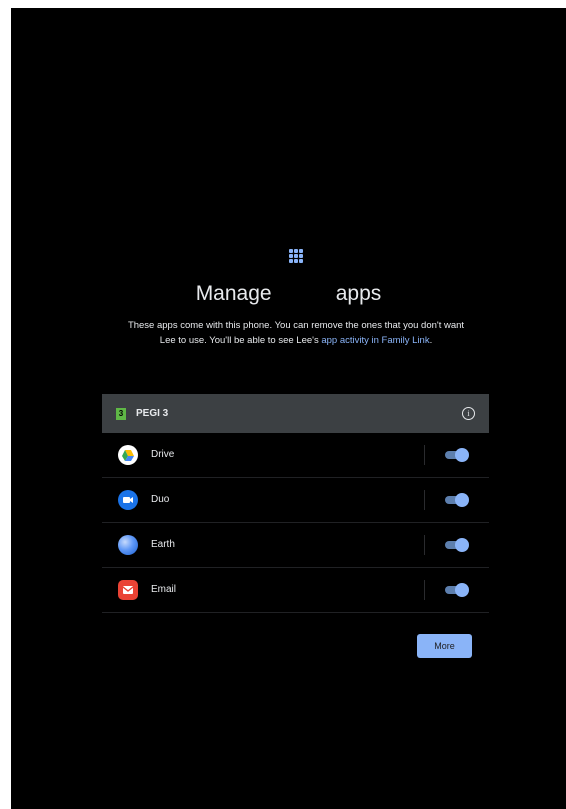 The height and width of the screenshot is (809, 566). Describe the element at coordinates (295, 590) in the screenshot. I see `app-row-email: Email` at that location.